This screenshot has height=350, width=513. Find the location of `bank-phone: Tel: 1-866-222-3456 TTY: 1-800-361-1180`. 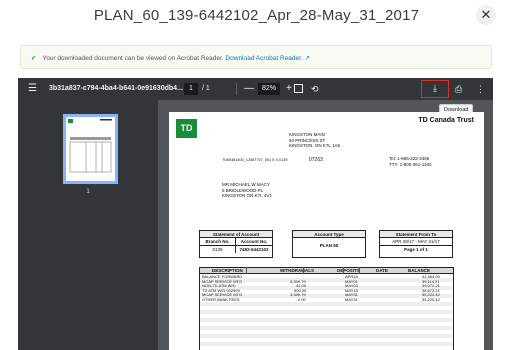

bank-phone: Tel: 1-866-222-3456 TTY: 1-800-361-1180 is located at coordinates (410, 161).